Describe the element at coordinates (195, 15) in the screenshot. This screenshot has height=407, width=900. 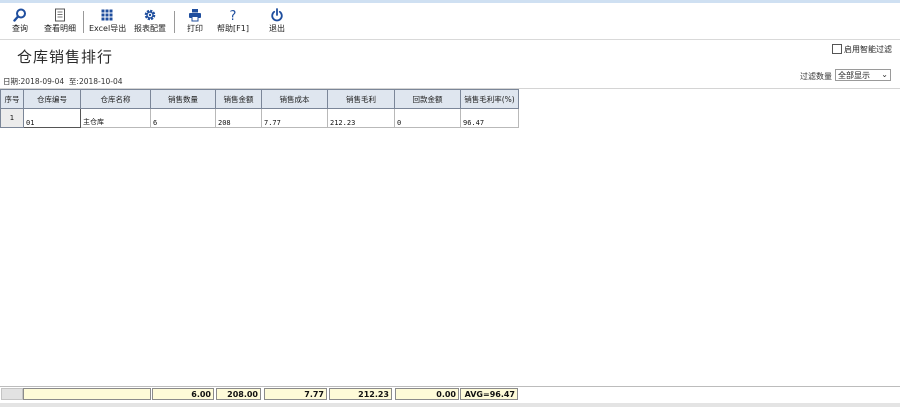
I see `printer-icon` at that location.